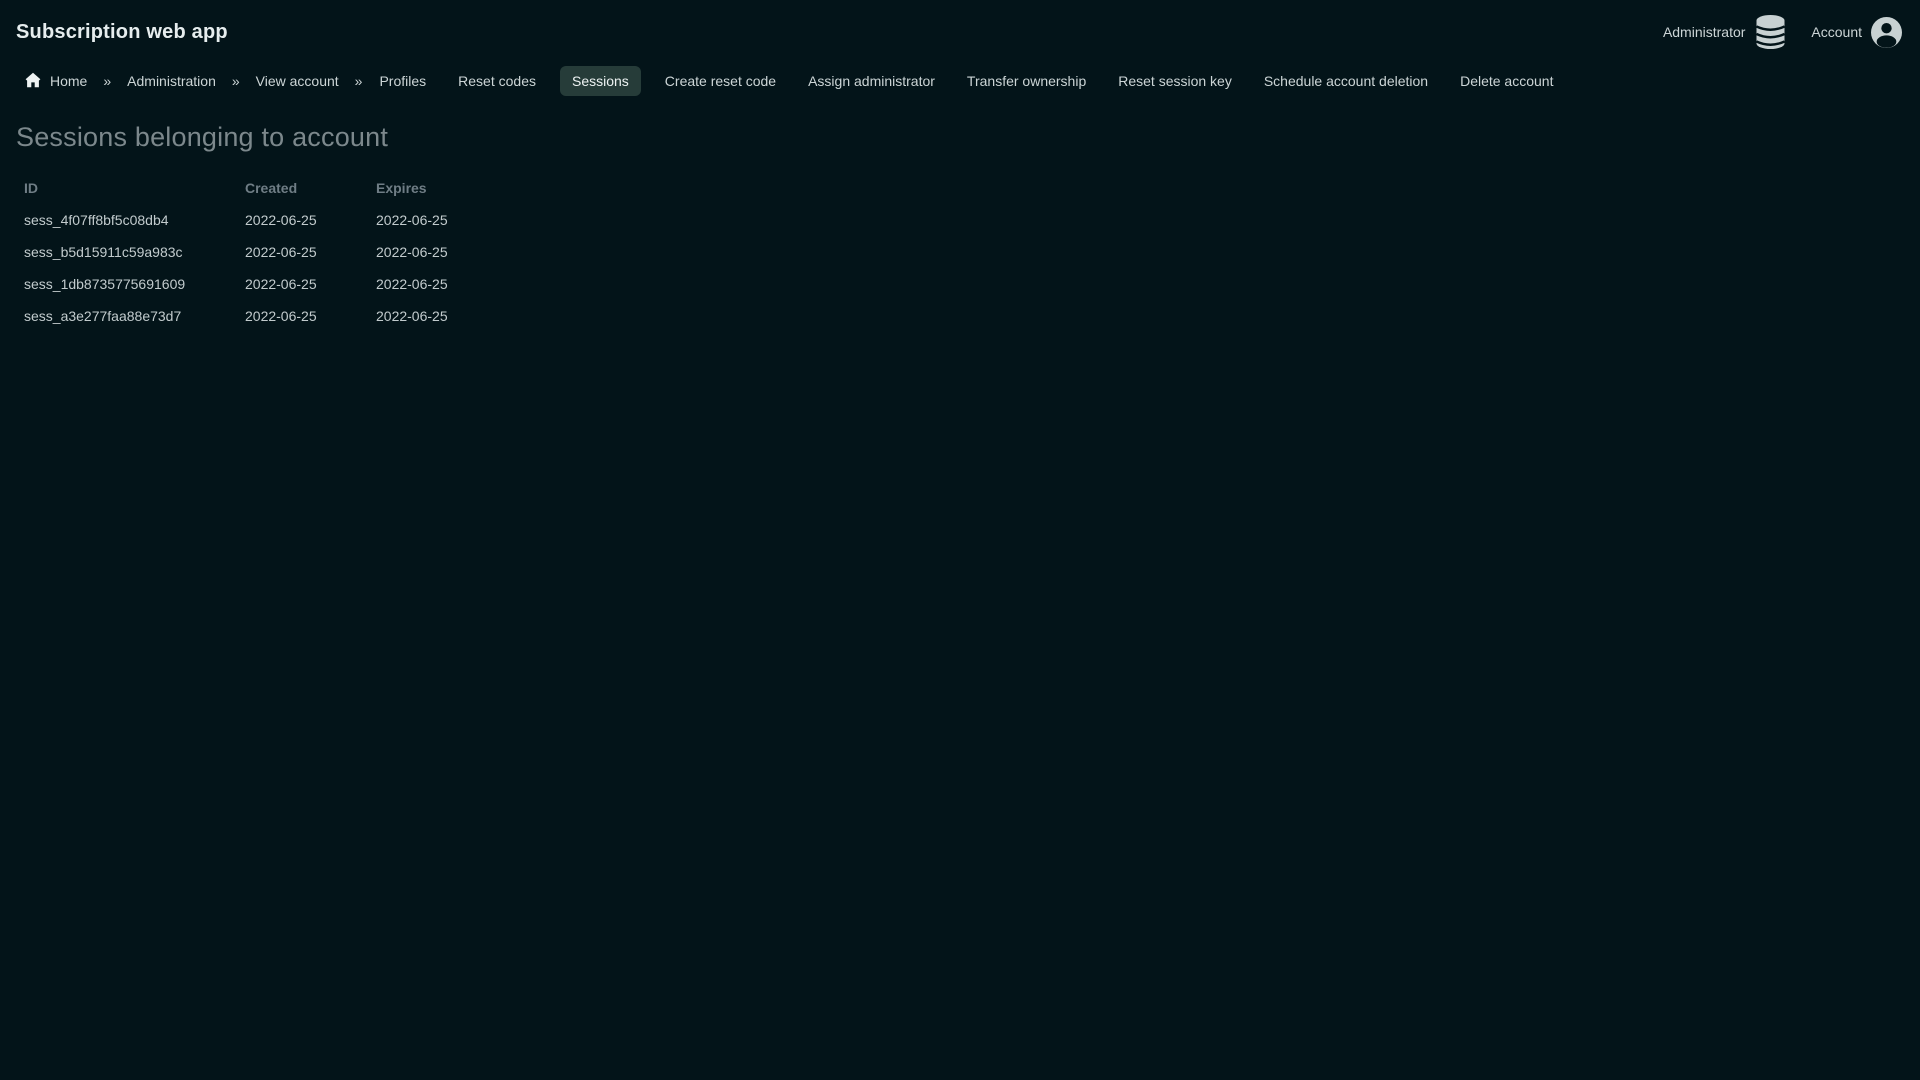  I want to click on breadcrumb-home: Home, so click(56, 81).